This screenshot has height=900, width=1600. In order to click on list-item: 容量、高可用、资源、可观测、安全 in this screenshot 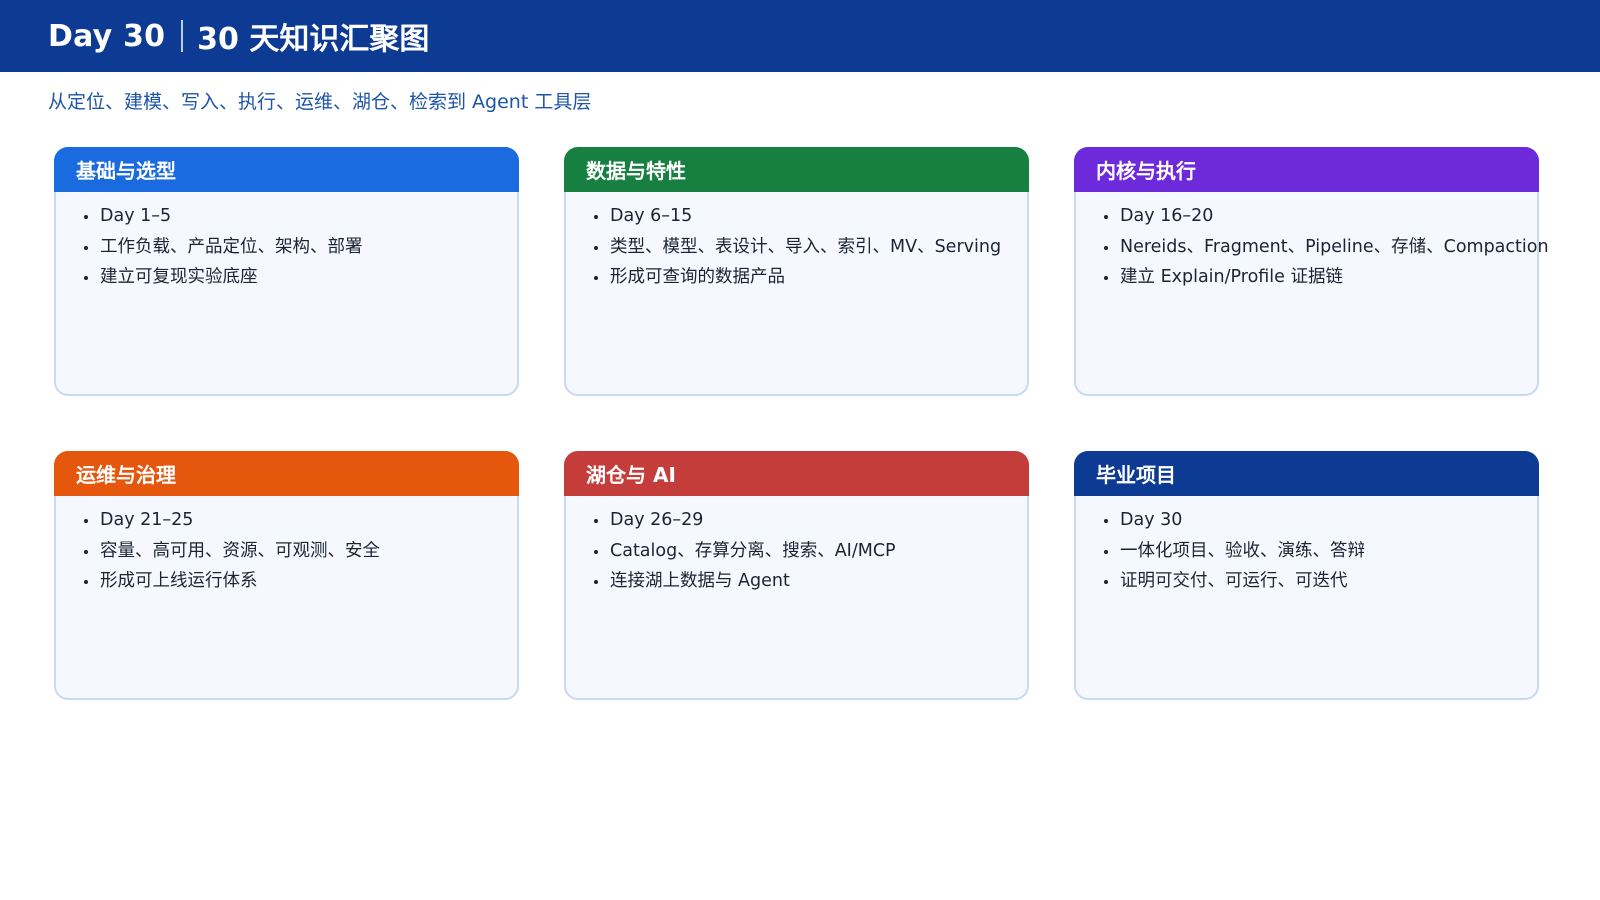, I will do `click(299, 551)`.